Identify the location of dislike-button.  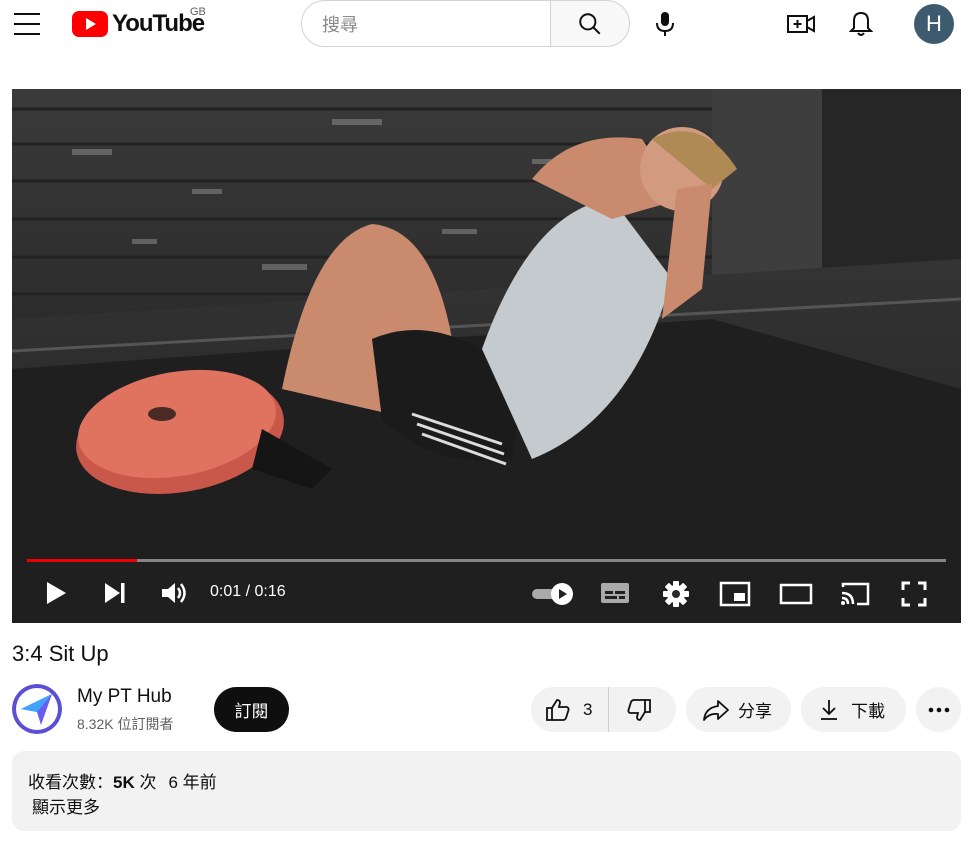
(639, 709).